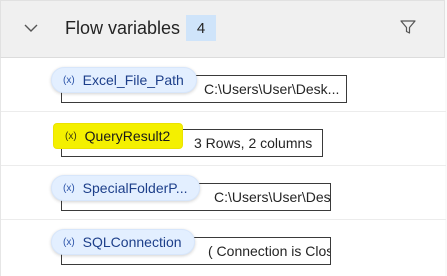  I want to click on chevron-down-icon, so click(31, 28).